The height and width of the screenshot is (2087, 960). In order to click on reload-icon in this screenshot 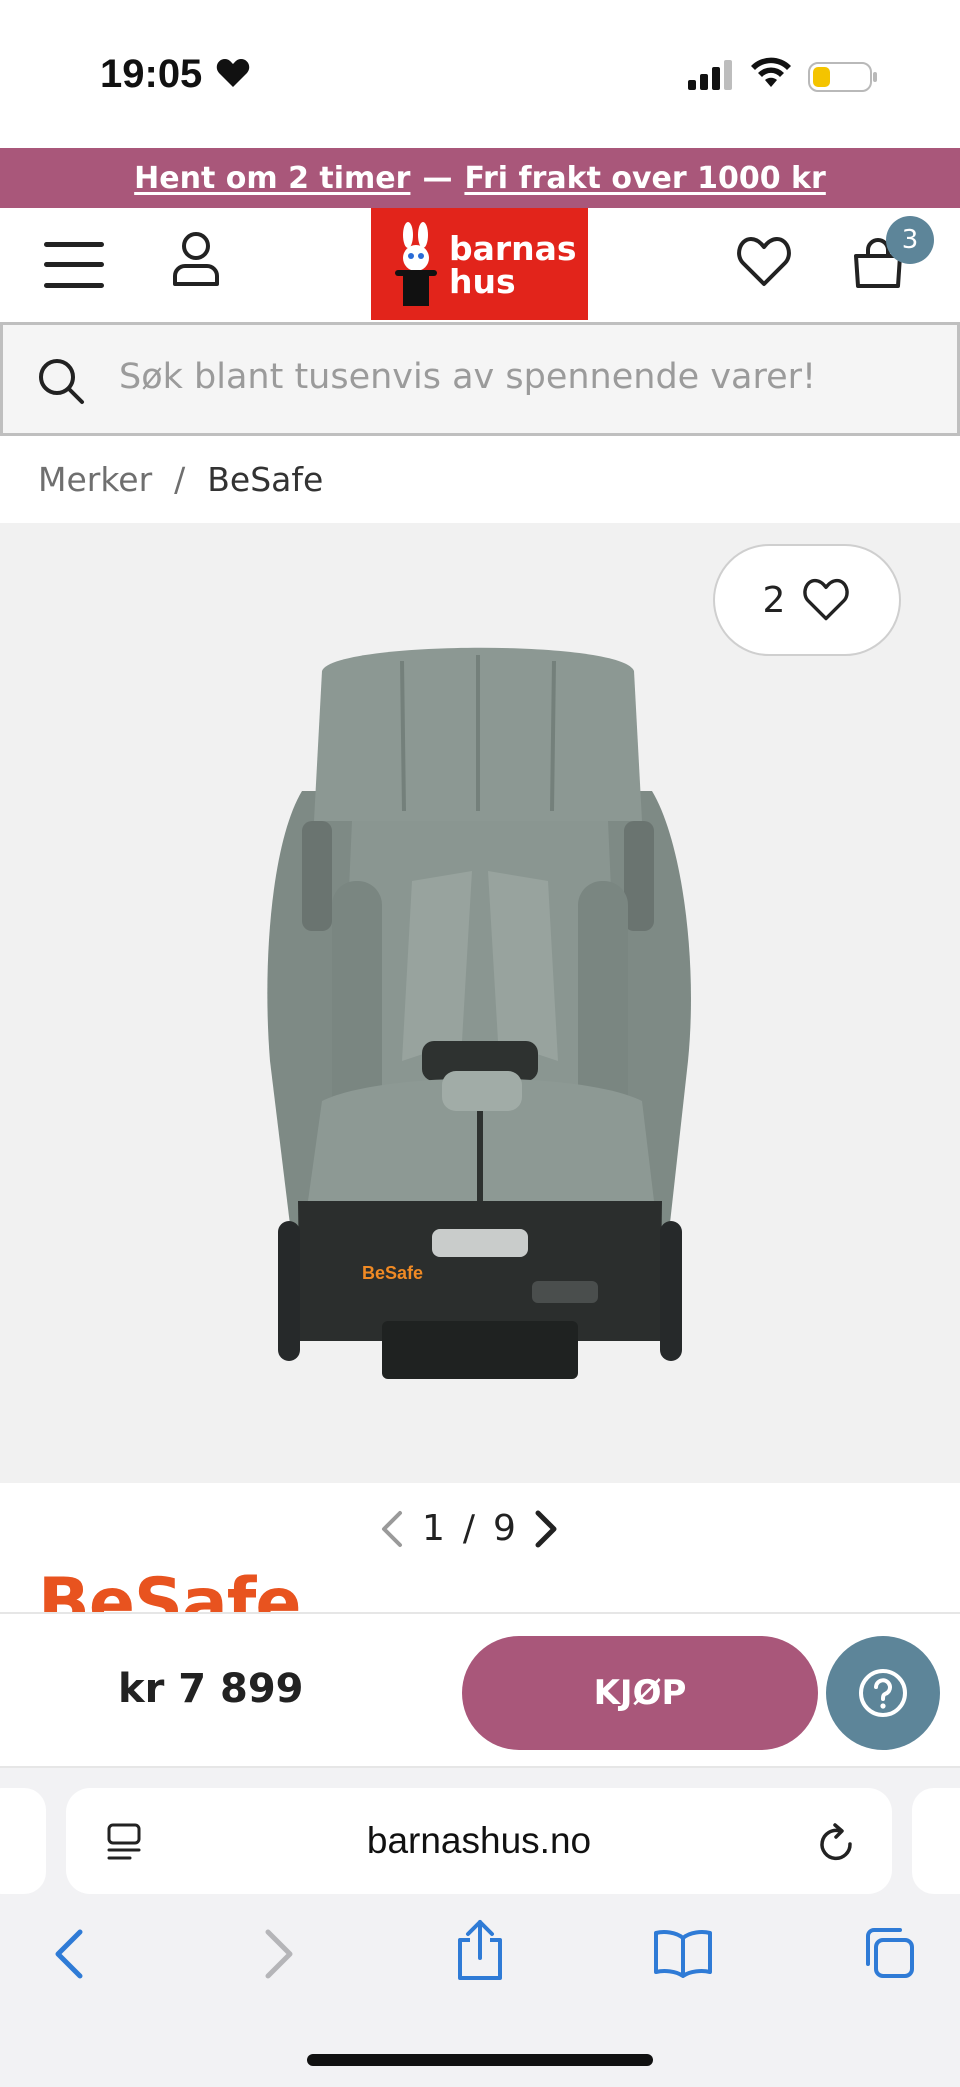, I will do `click(837, 1842)`.